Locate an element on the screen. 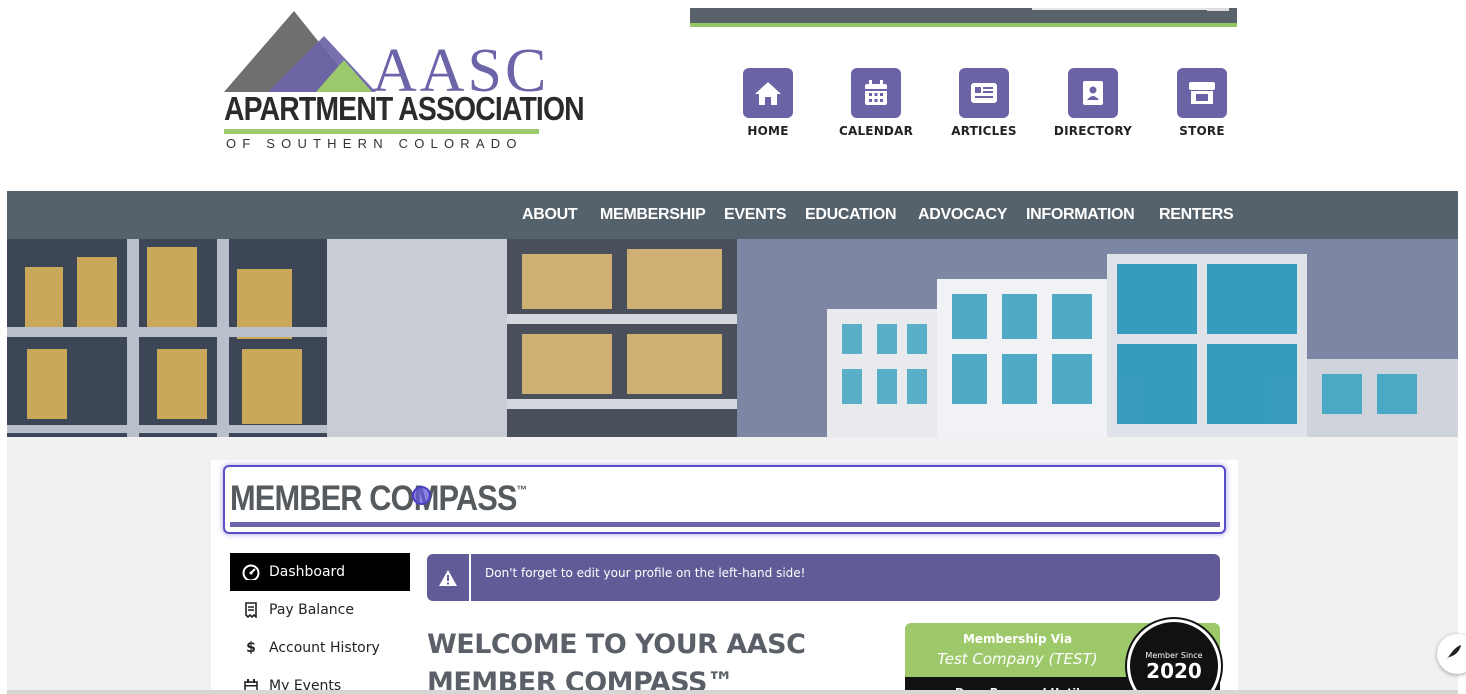  membership-via-label: Membership Via is located at coordinates (1017, 639).